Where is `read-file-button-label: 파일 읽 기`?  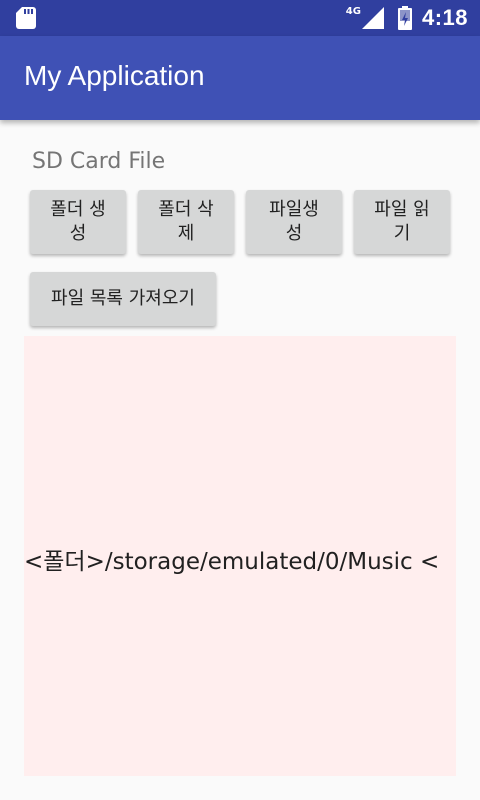 read-file-button-label: 파일 읽 기 is located at coordinates (402, 221).